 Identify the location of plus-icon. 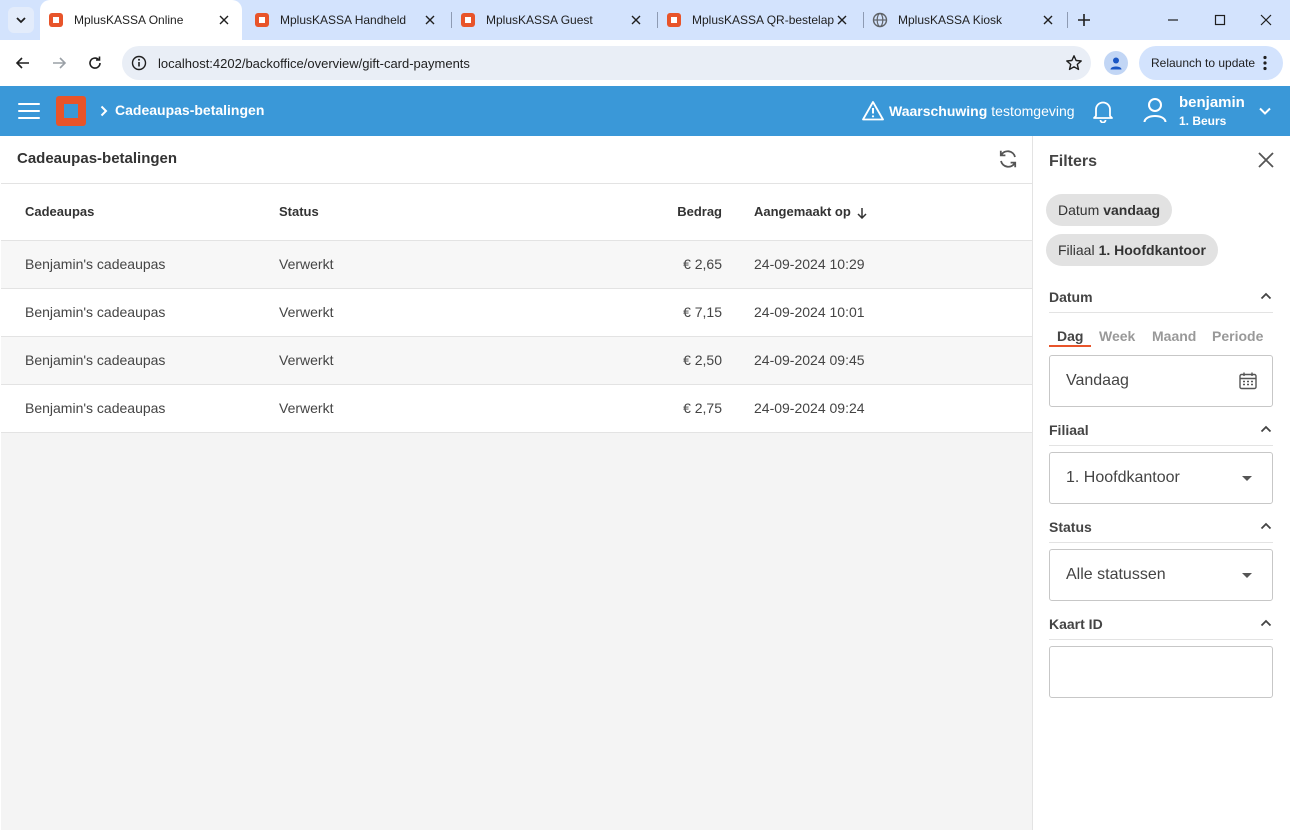
(1084, 20).